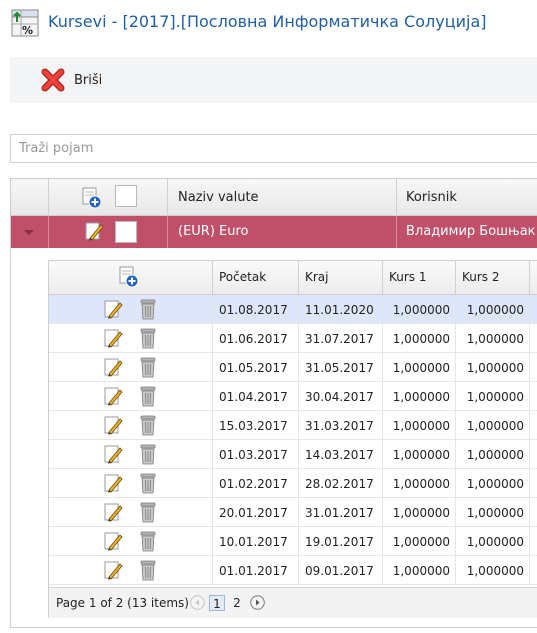 The height and width of the screenshot is (633, 537). What do you see at coordinates (218, 197) in the screenshot?
I see `column-header-currency: Naziv valute` at bounding box center [218, 197].